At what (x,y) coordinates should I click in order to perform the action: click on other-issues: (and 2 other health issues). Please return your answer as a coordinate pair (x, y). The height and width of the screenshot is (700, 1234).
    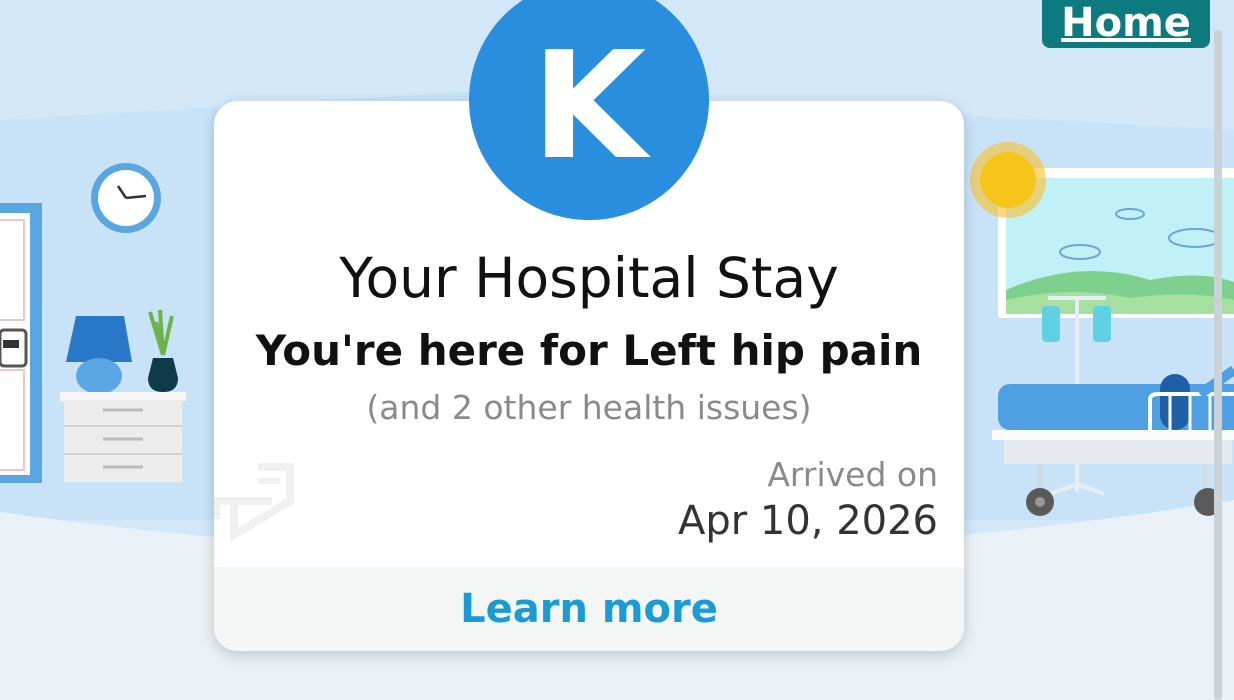
    Looking at the image, I should click on (589, 407).